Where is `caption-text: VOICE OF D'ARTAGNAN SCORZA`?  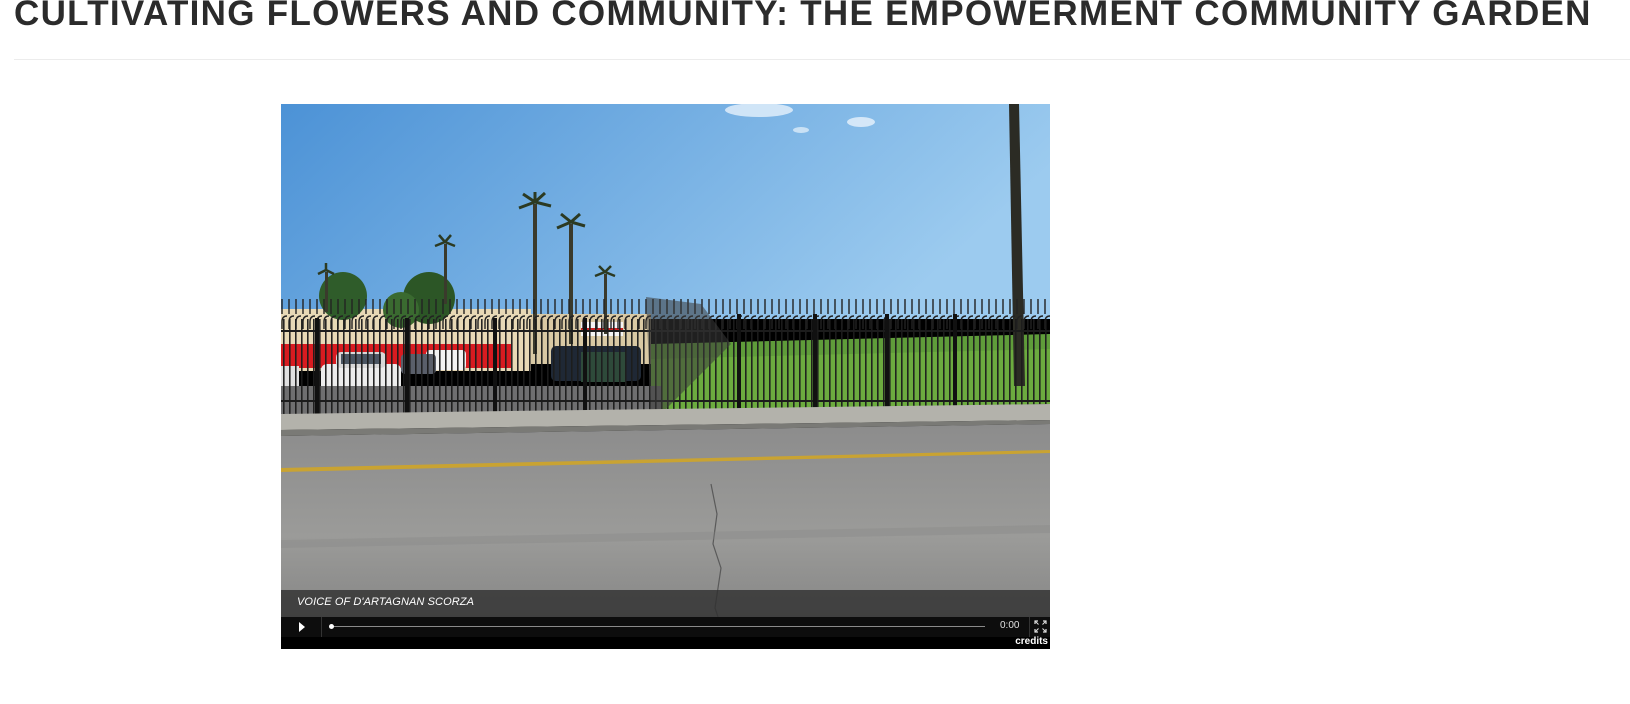
caption-text: VOICE OF D'ARTAGNAN SCORZA is located at coordinates (386, 602).